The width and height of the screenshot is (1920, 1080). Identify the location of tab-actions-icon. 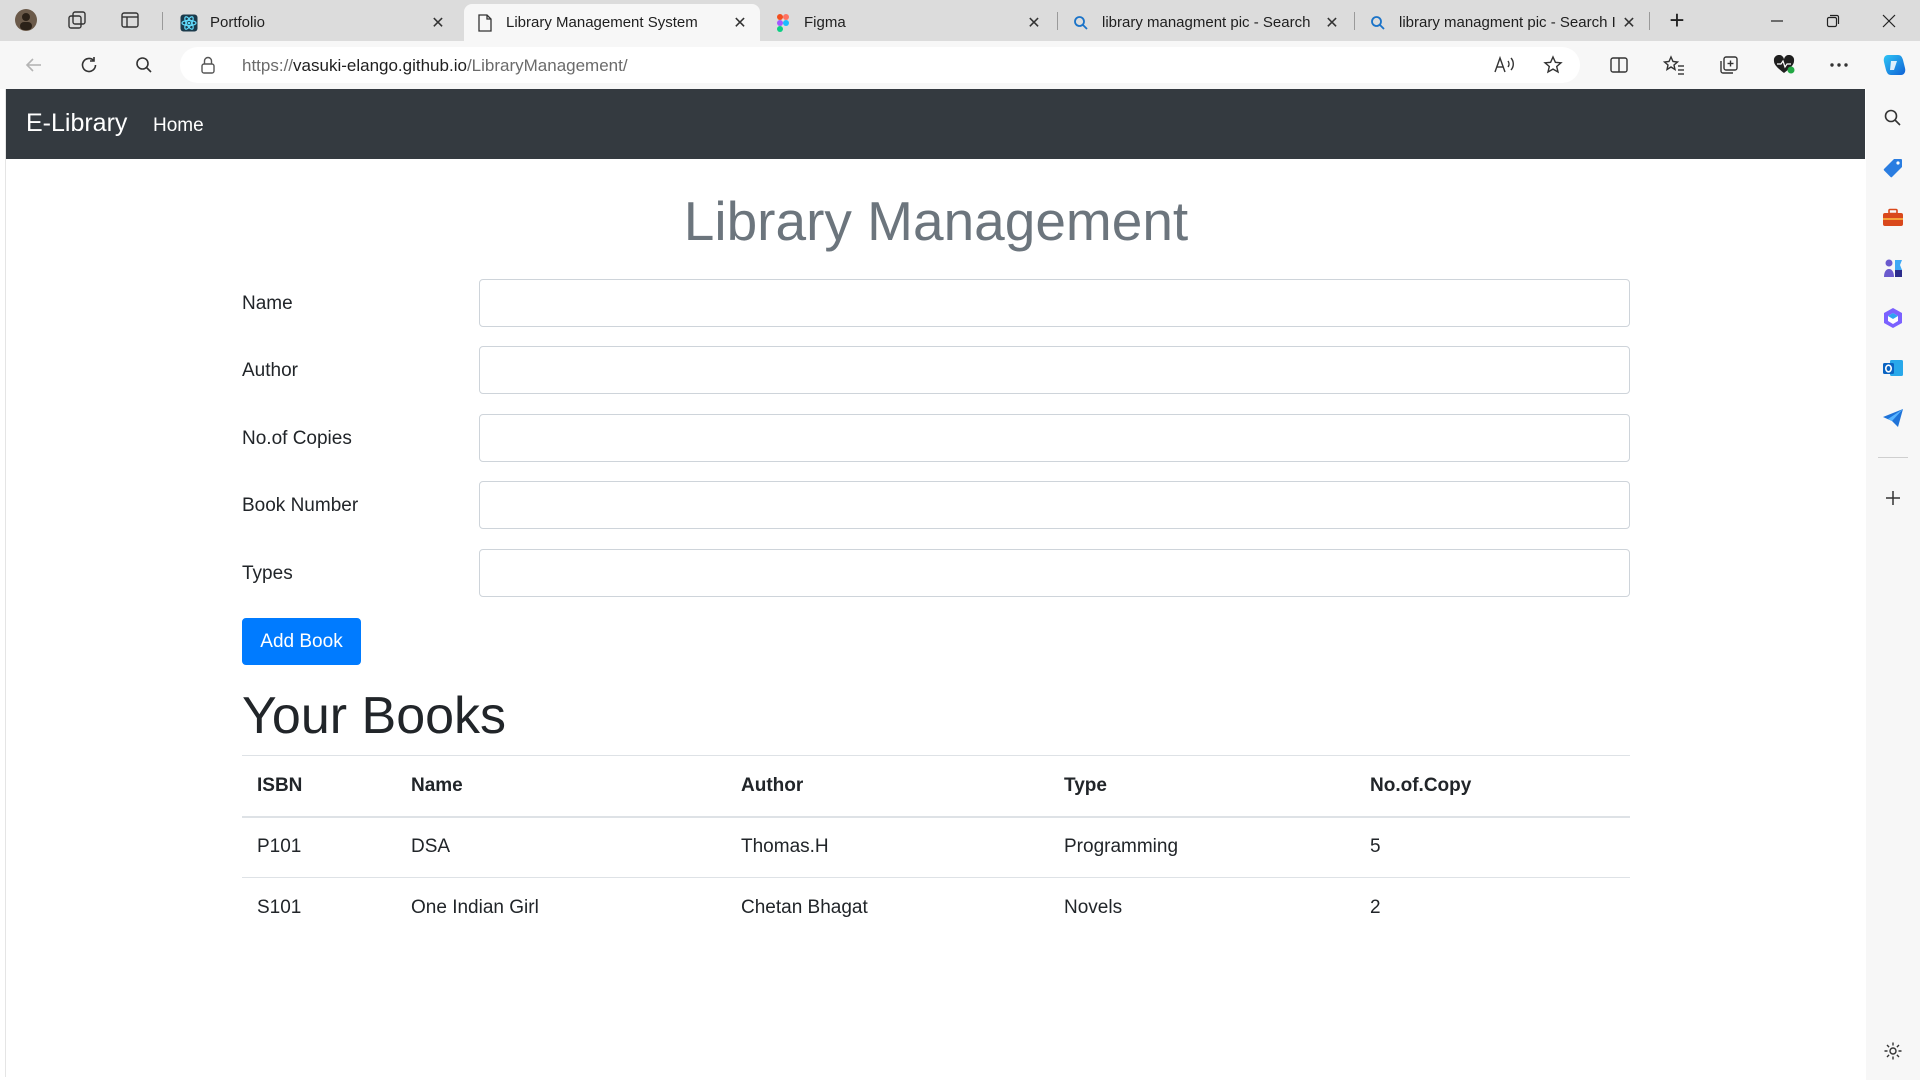
(130, 20).